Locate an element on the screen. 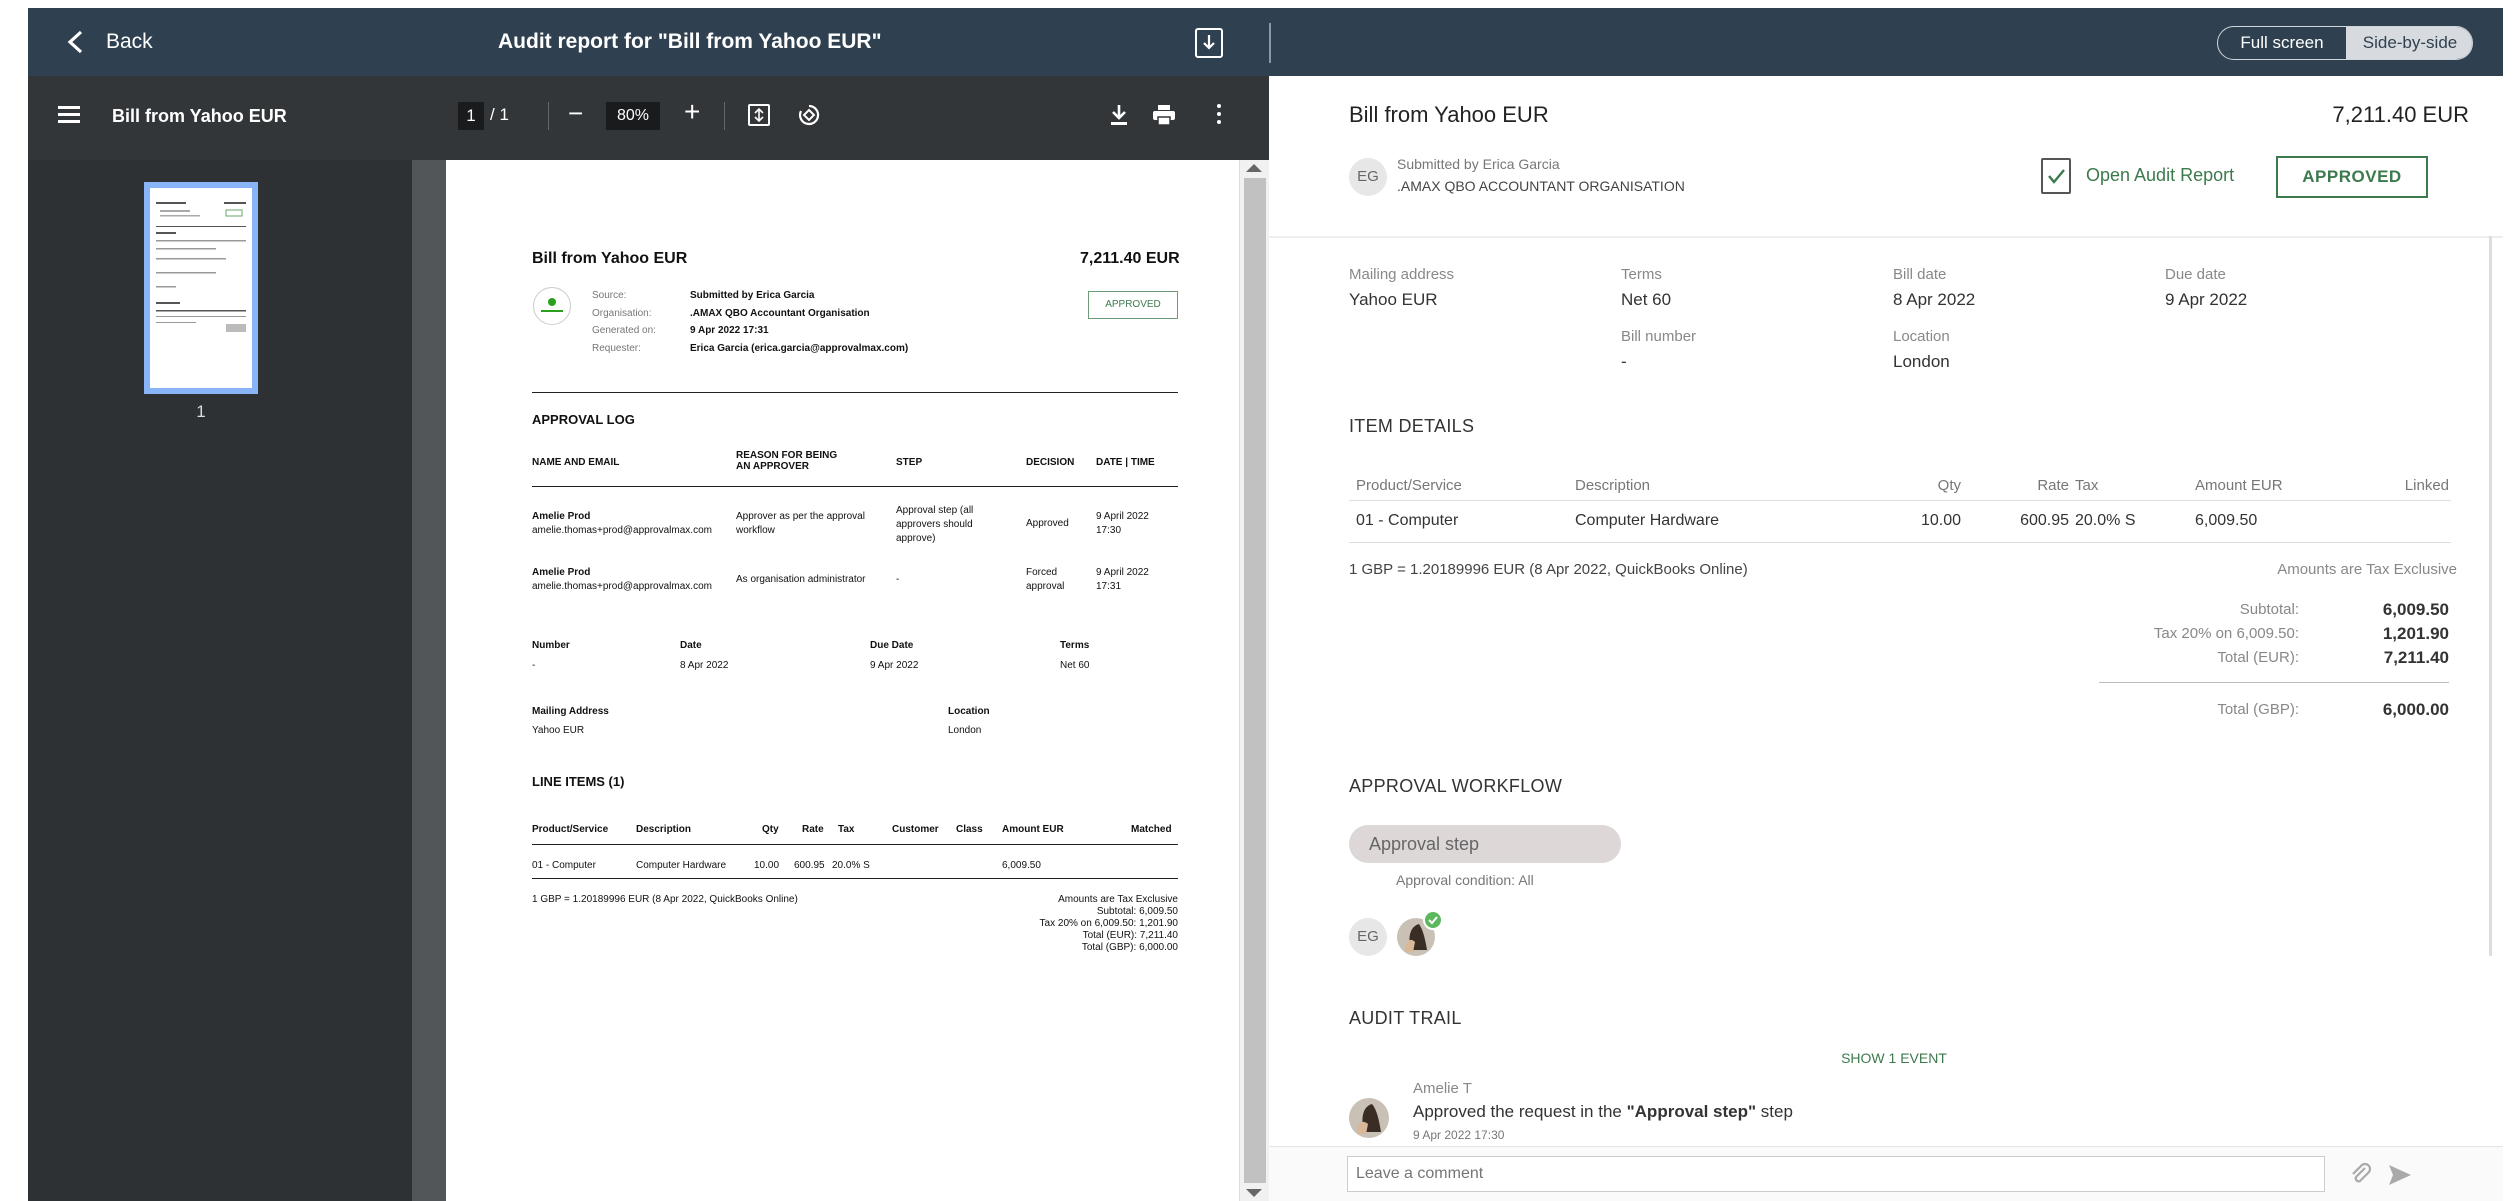  log-date: 9 April 2022 17:30 is located at coordinates (1122, 523).